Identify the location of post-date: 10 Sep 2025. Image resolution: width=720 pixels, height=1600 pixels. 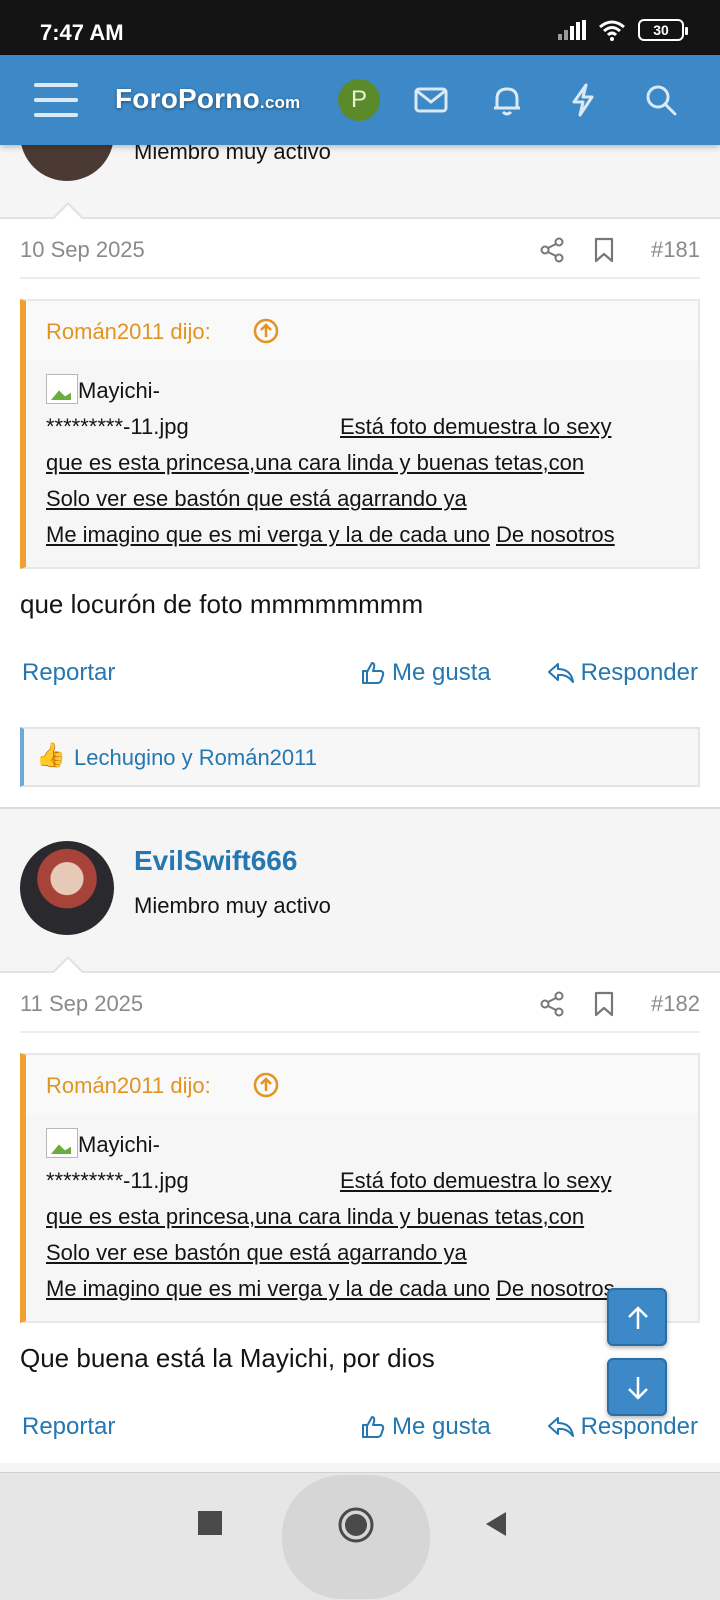
(82, 250).